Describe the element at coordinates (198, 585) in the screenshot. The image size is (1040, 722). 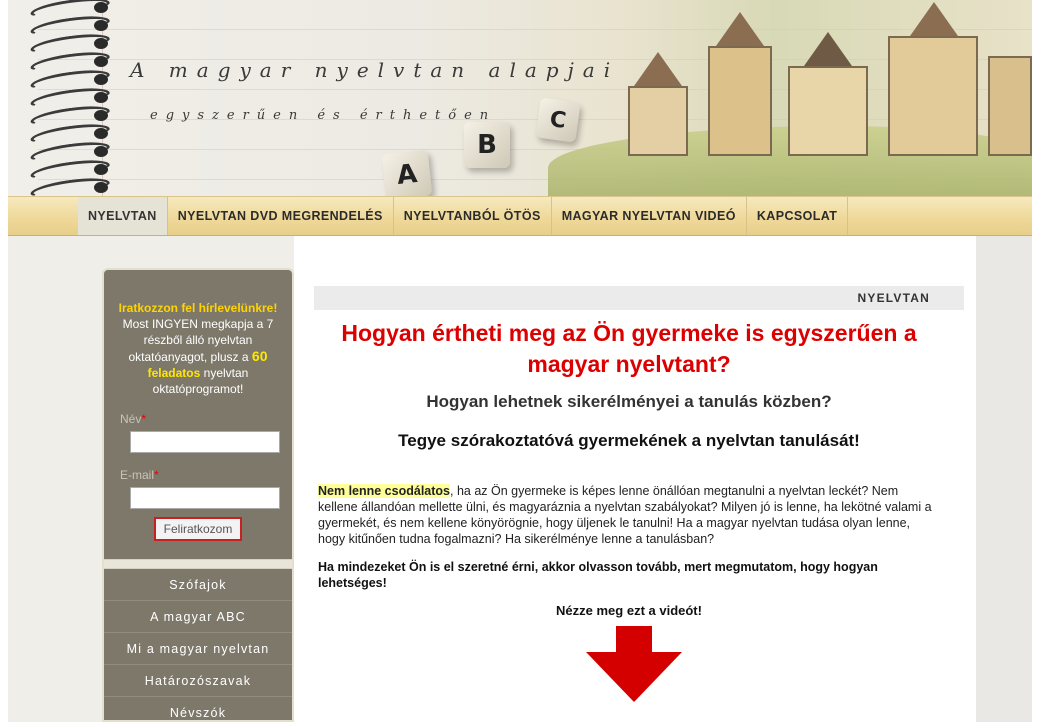
I see `side-menu-item-szofajok: Szófajok` at that location.